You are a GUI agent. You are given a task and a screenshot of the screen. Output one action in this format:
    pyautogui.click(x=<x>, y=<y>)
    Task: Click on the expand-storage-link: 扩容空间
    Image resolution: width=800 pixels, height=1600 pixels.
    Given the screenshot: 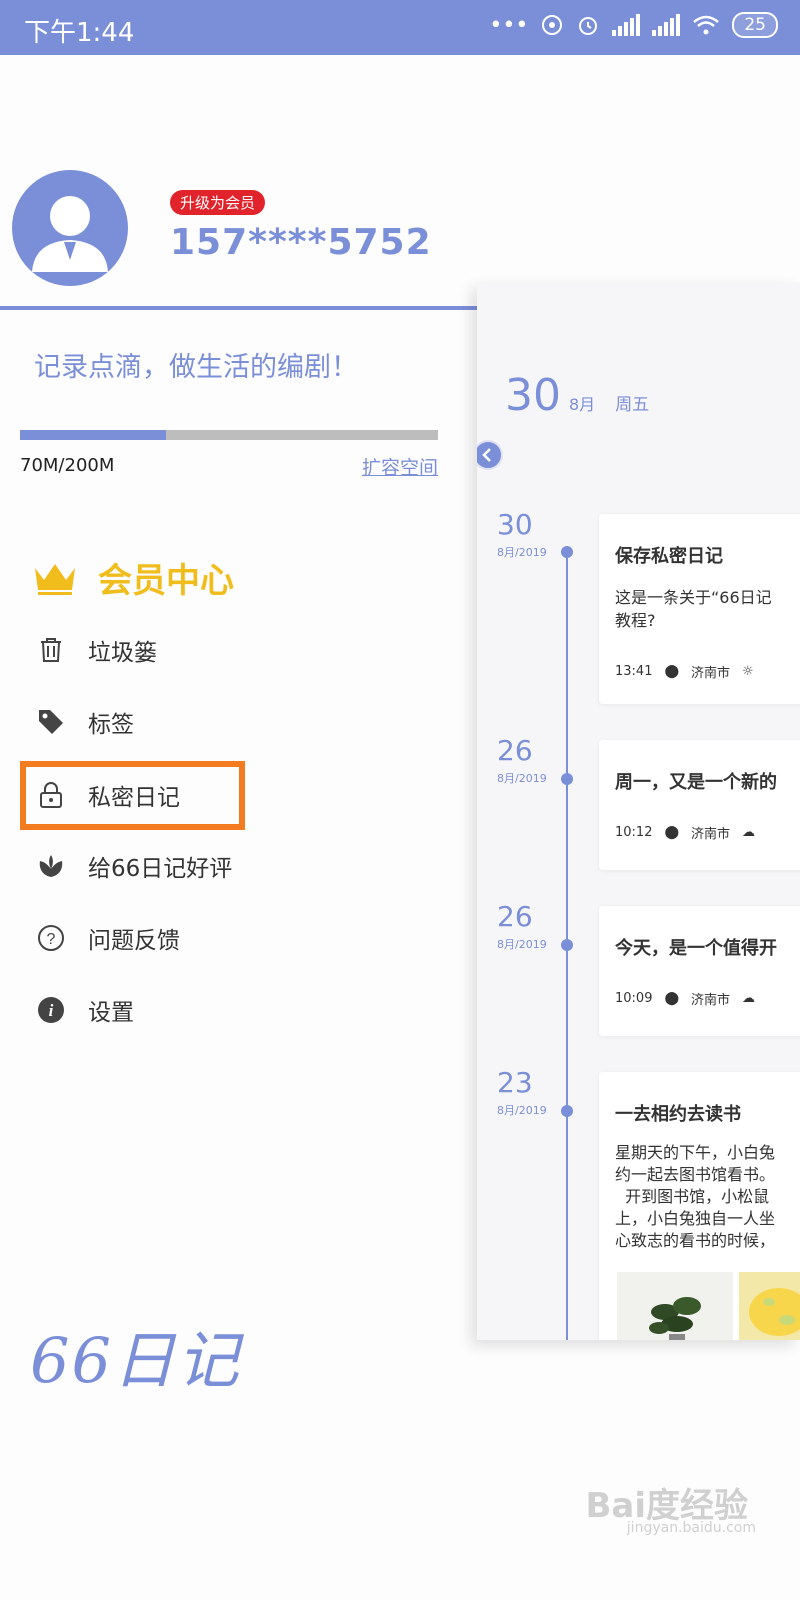 What is the action you would take?
    pyautogui.click(x=400, y=466)
    